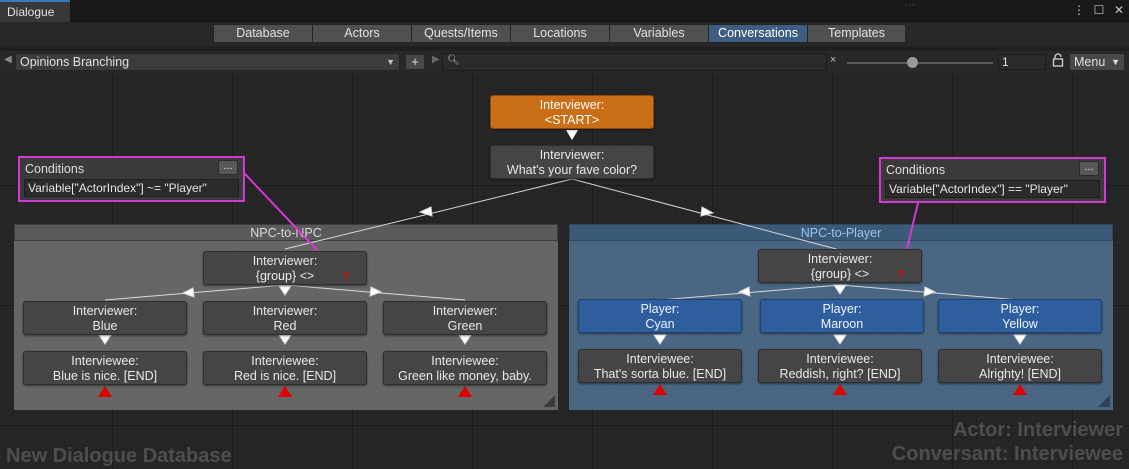  What do you see at coordinates (460, 33) in the screenshot?
I see `tab-quests-items: Quests/Items` at bounding box center [460, 33].